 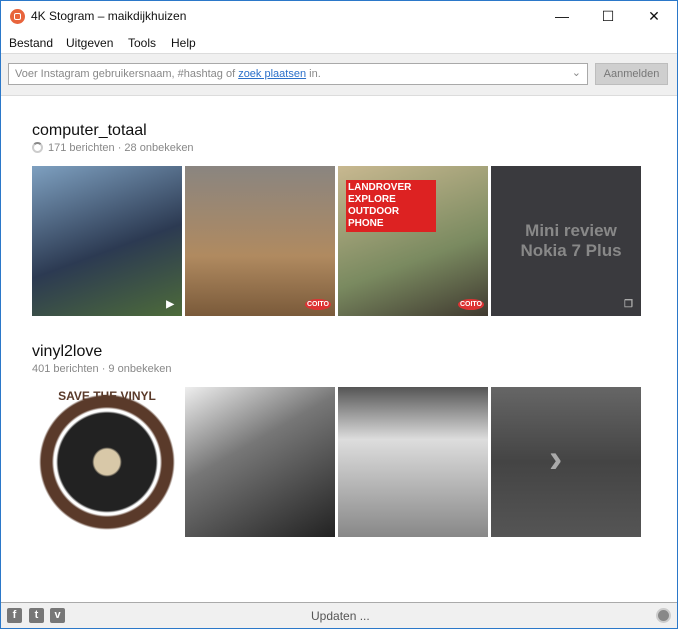 What do you see at coordinates (89, 43) in the screenshot?
I see `menu-uitgeven: Uitgeven` at bounding box center [89, 43].